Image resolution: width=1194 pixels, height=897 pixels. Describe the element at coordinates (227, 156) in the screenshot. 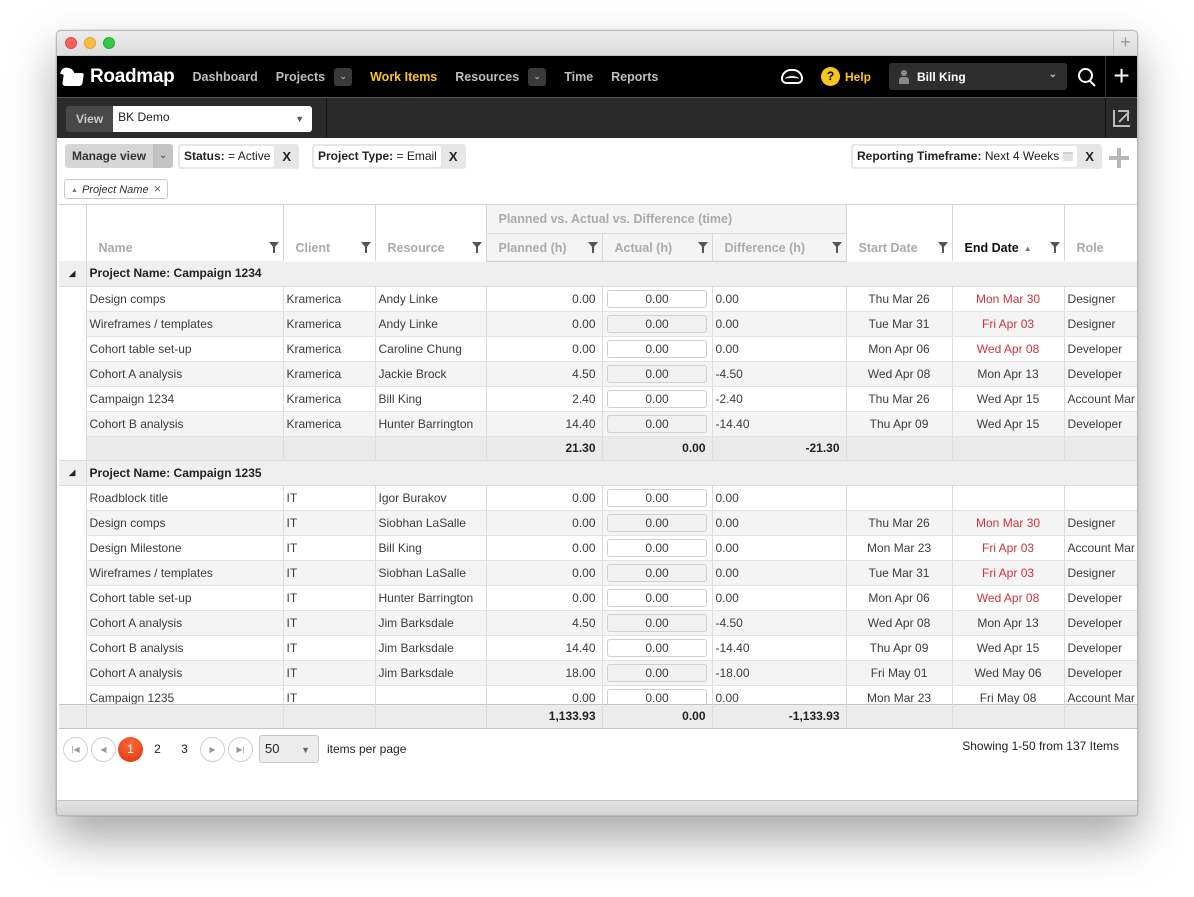

I see `filter-chip-body: Status: = Active` at that location.